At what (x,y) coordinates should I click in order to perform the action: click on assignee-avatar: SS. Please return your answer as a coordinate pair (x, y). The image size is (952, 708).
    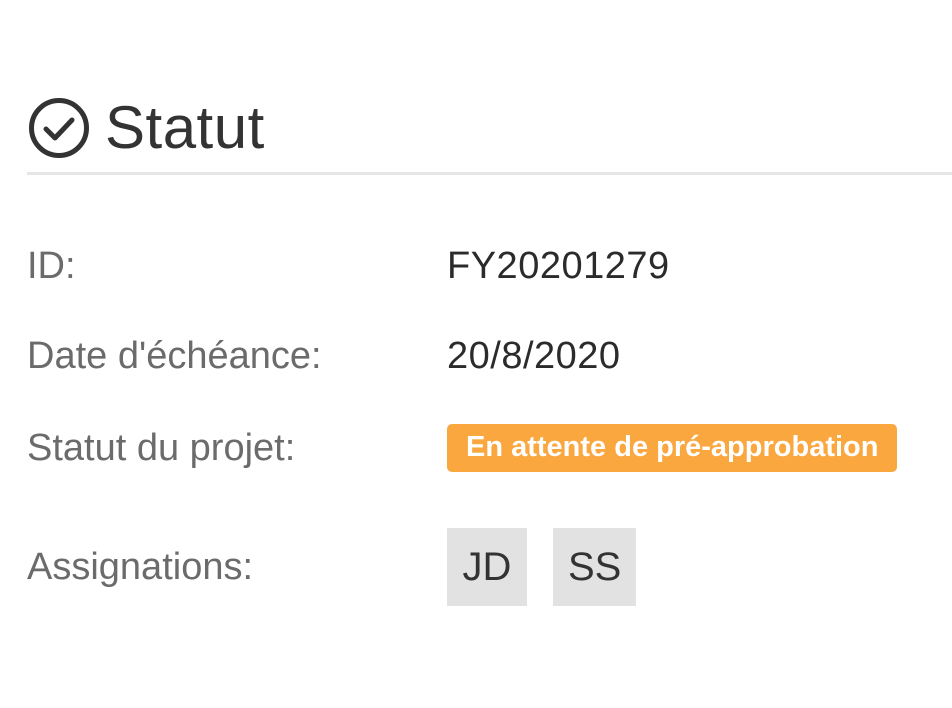
    Looking at the image, I should click on (595, 567).